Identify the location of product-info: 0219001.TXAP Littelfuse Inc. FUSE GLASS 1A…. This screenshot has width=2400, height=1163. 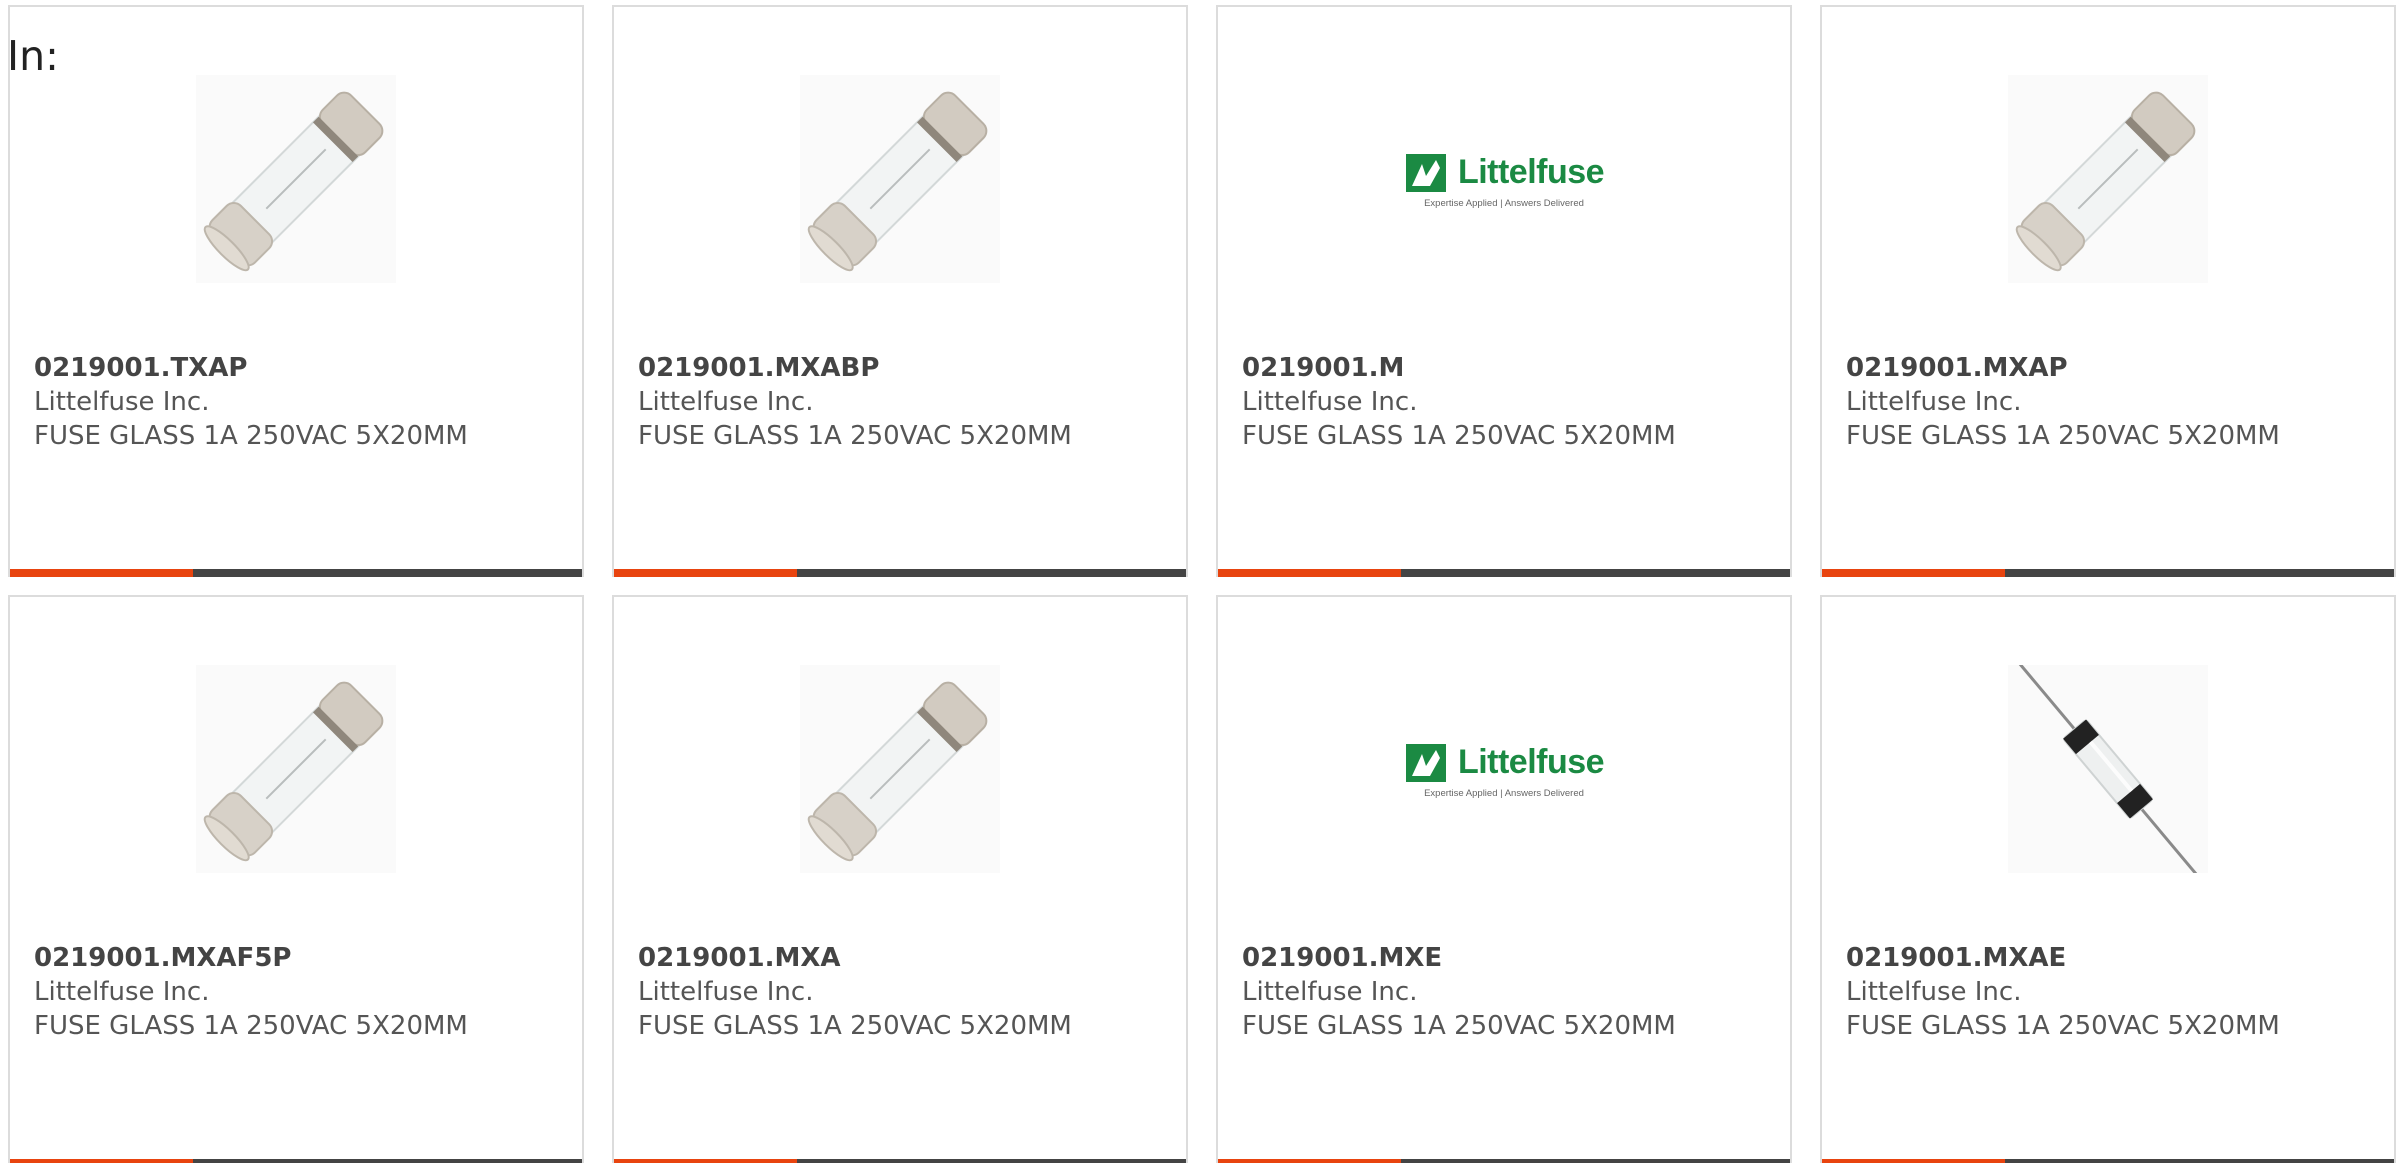
(298, 402).